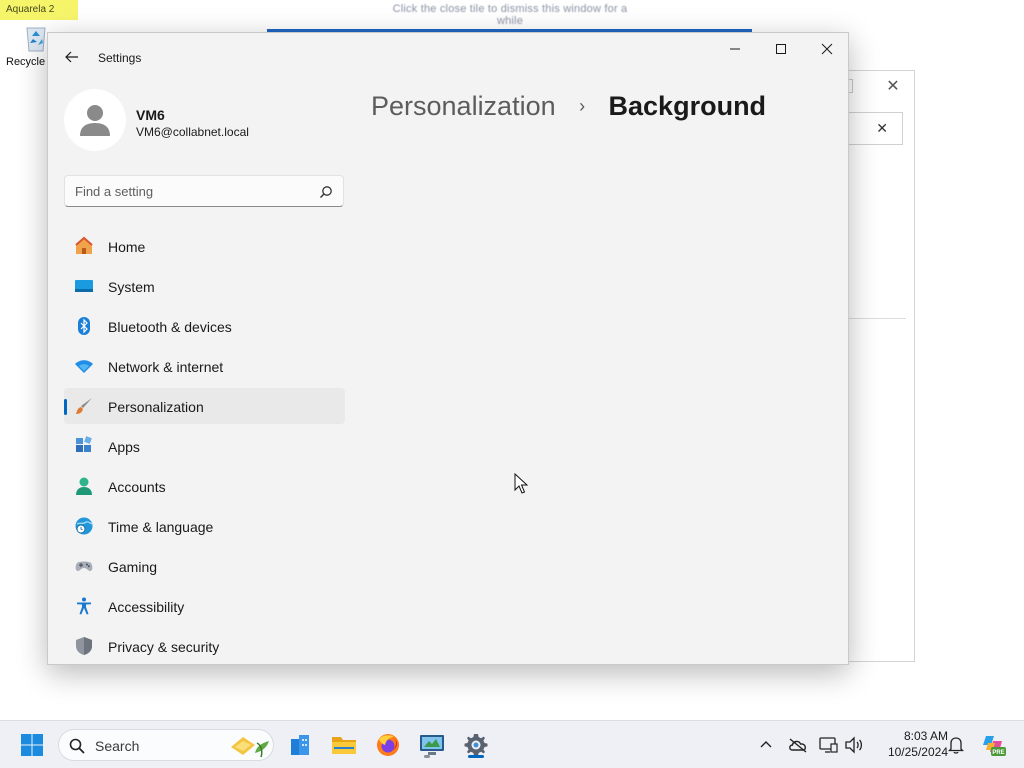 The width and height of the screenshot is (1024, 768). Describe the element at coordinates (882, 128) in the screenshot. I see `clear-icon: ✕` at that location.